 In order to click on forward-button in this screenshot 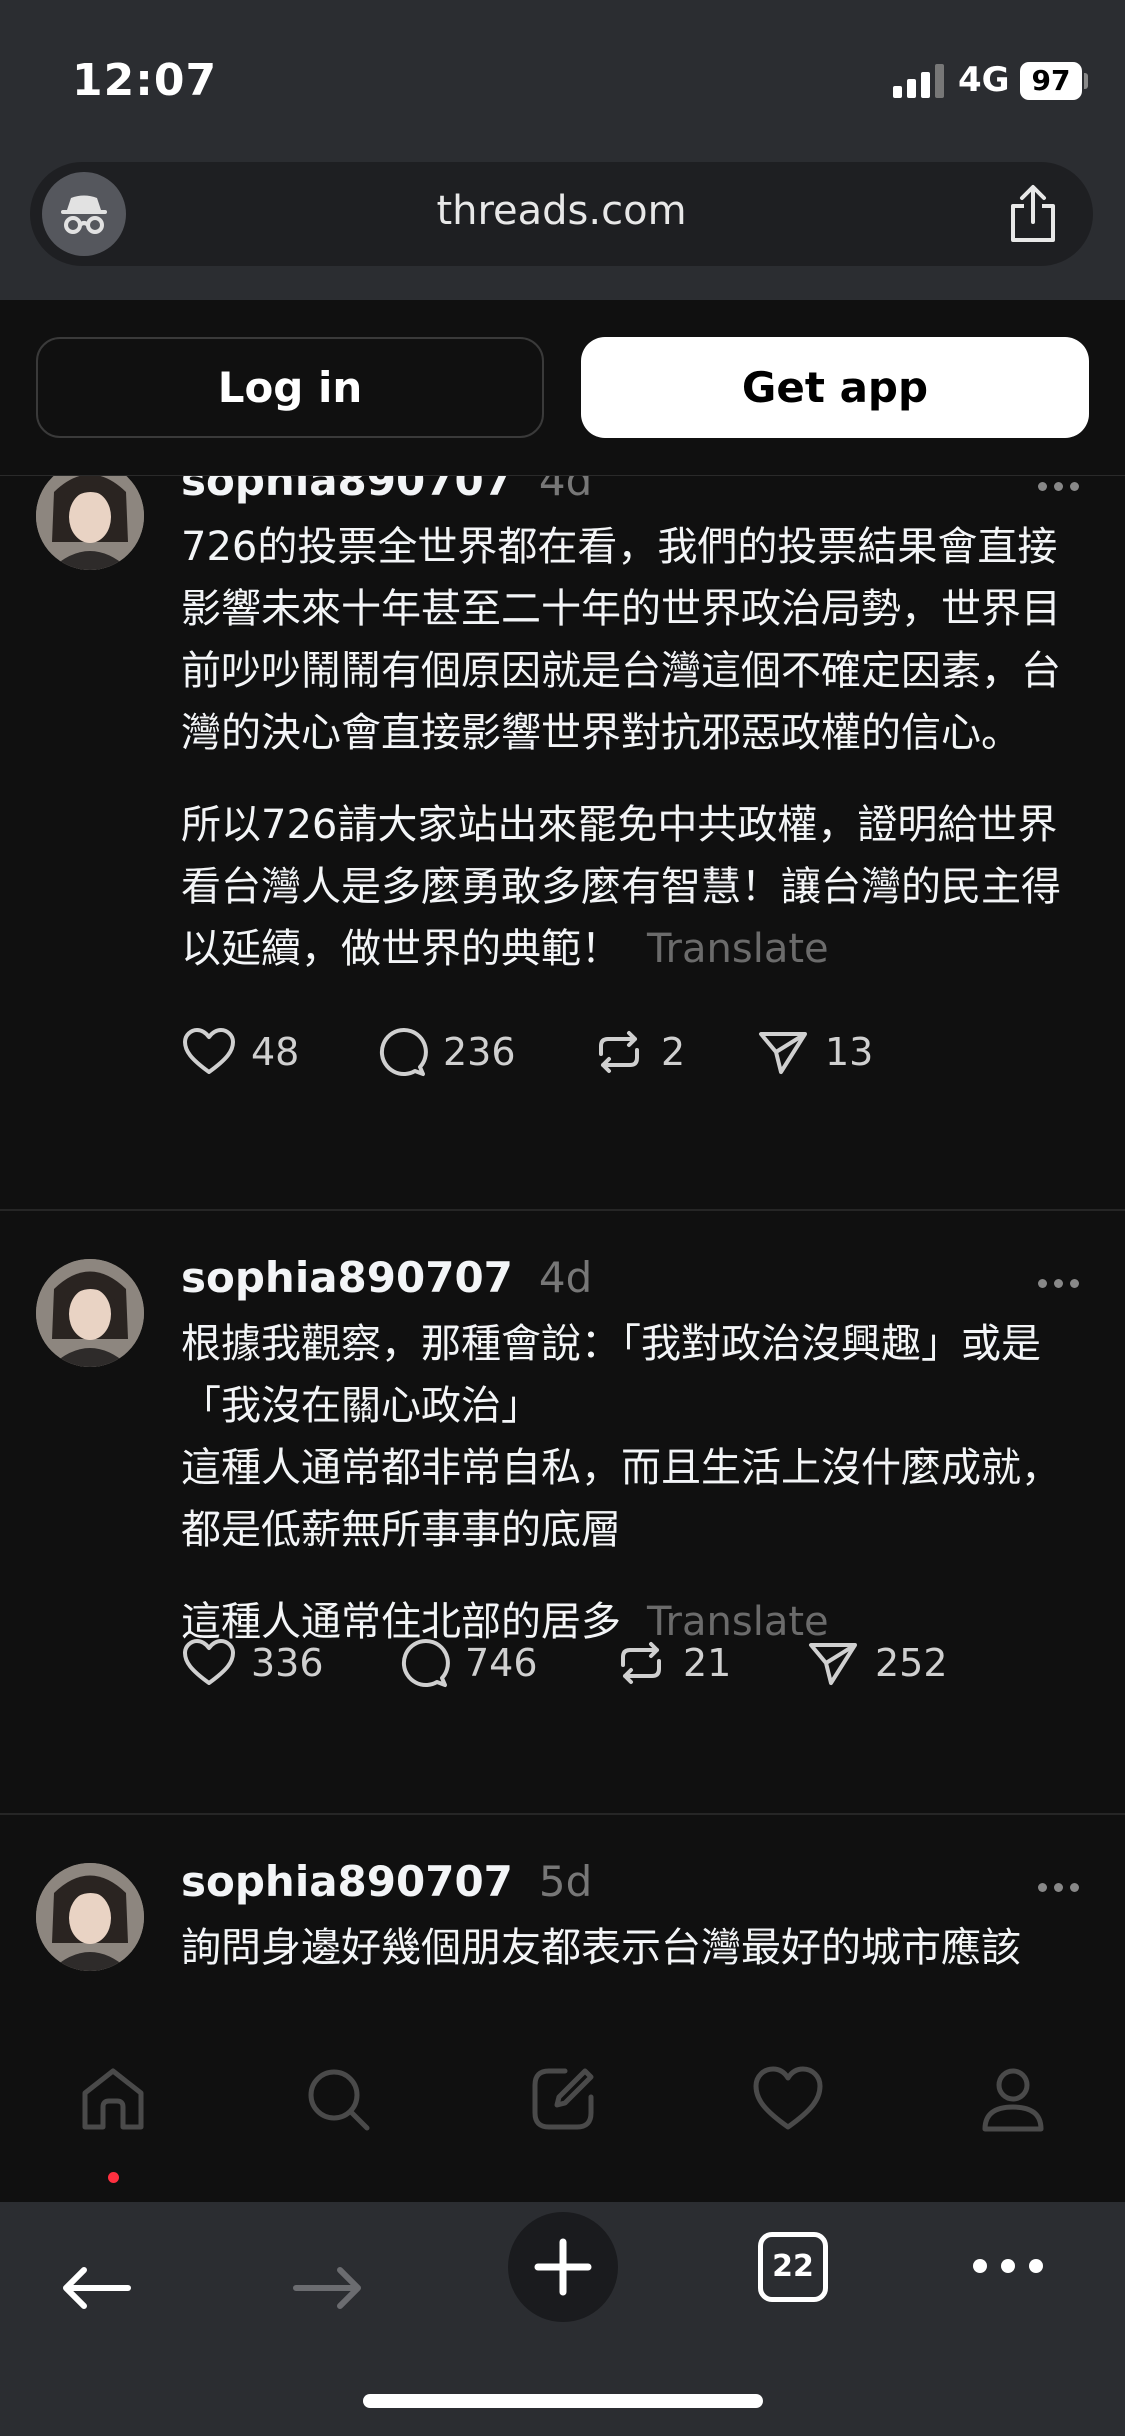, I will do `click(328, 2290)`.